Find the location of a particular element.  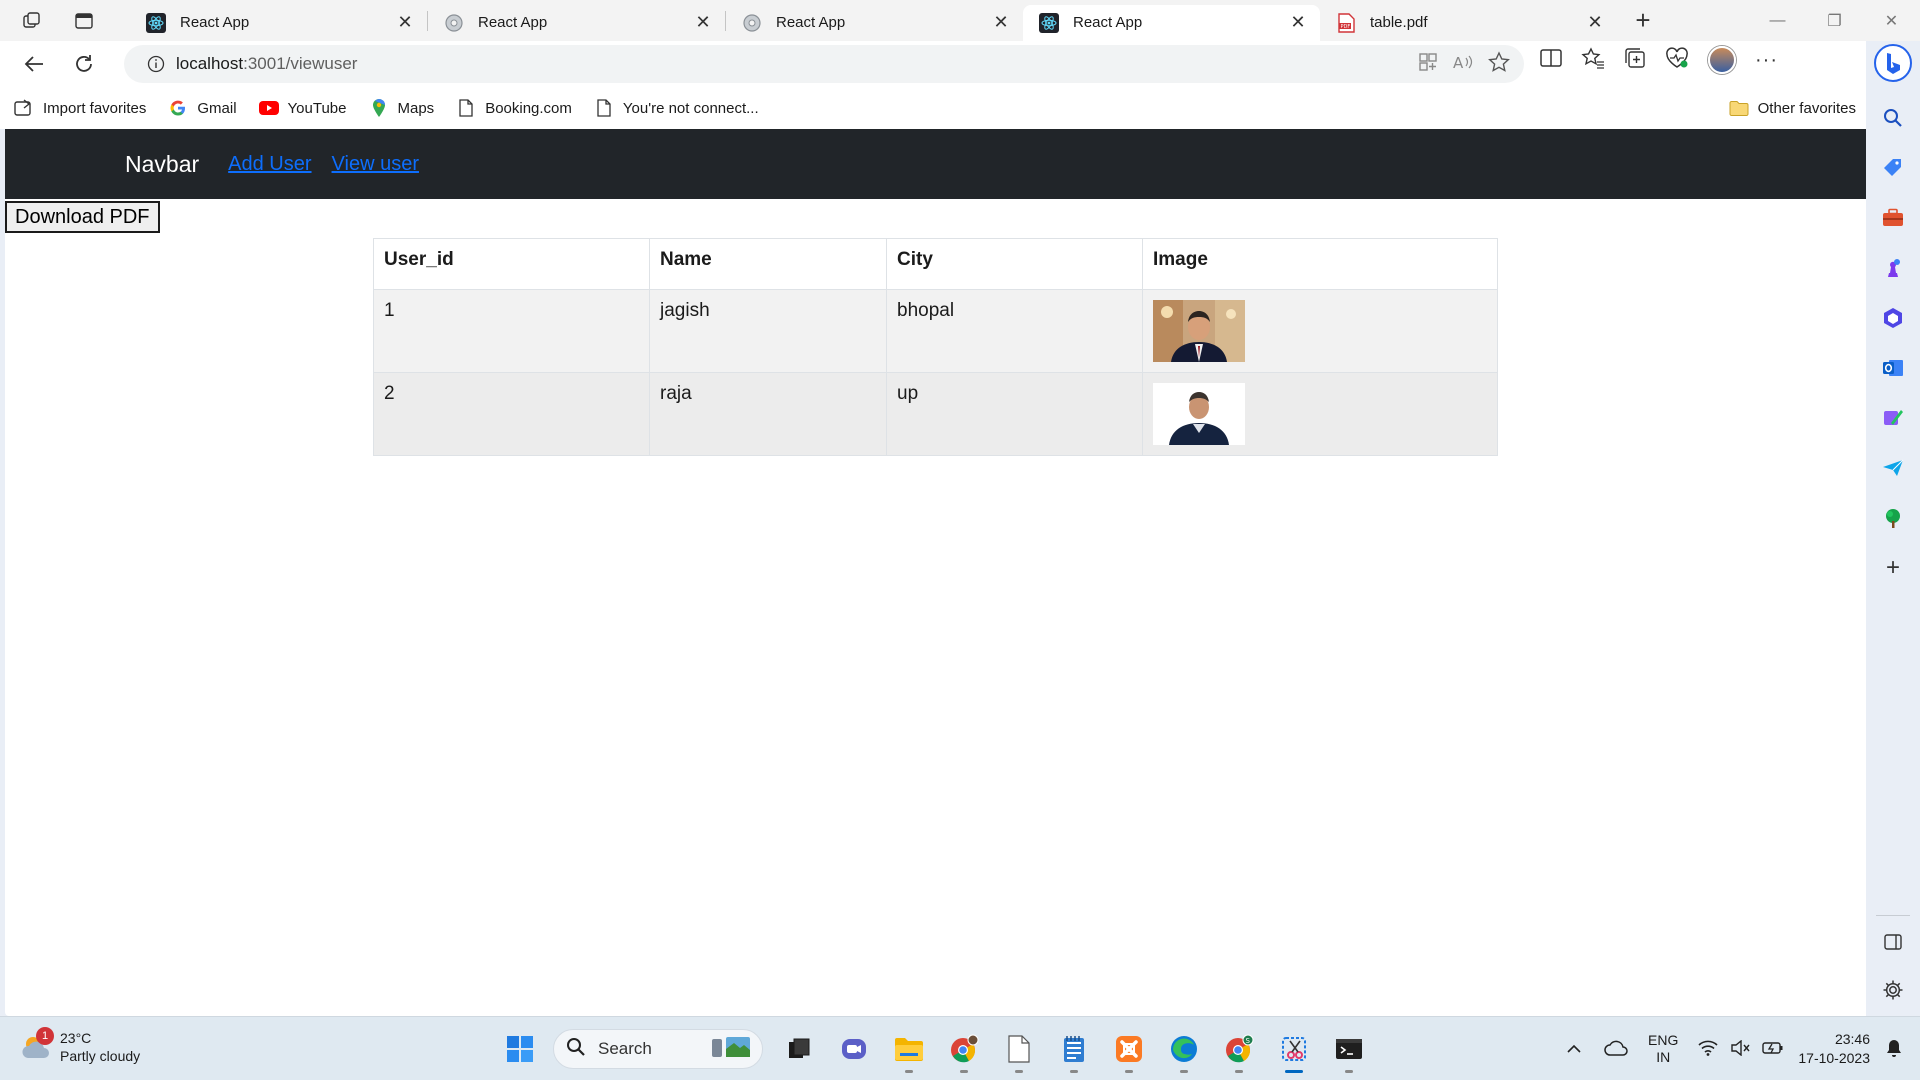

read-aloud-icon: A is located at coordinates (1463, 64).